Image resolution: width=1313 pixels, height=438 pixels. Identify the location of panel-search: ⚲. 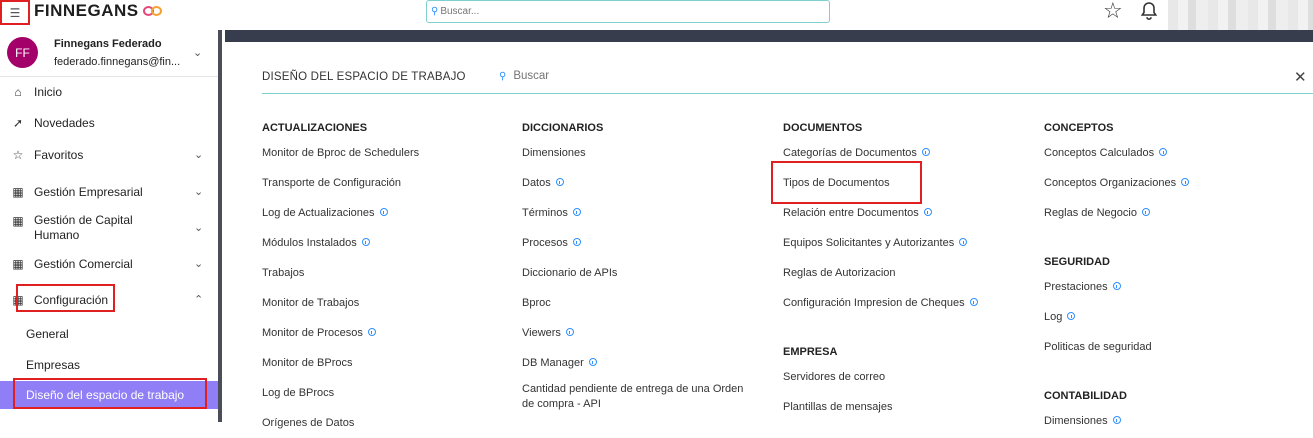
(606, 76).